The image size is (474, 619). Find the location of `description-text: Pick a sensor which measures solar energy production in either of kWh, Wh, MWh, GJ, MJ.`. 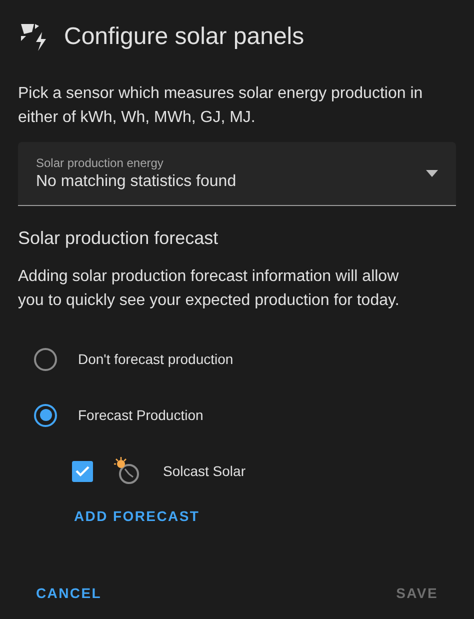

description-text: Pick a sensor which measures solar energy production in either of kWh, Wh, MWh, GJ, MJ. is located at coordinates (220, 106).